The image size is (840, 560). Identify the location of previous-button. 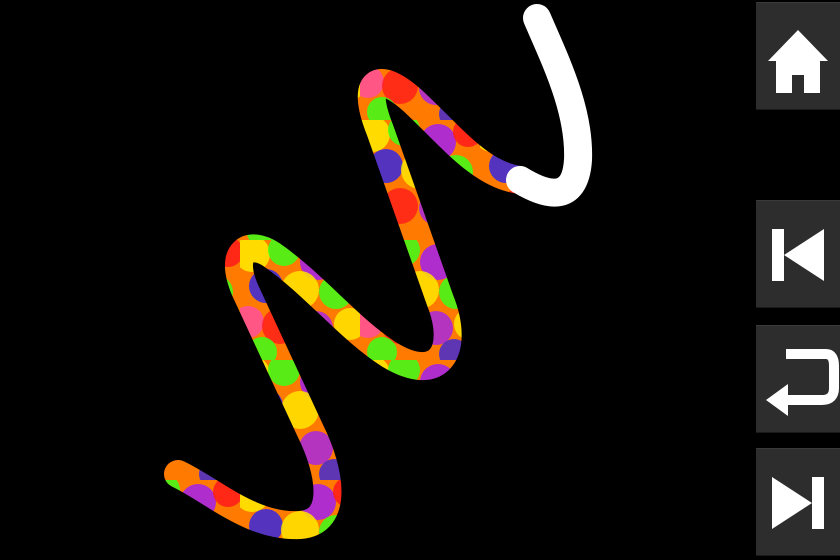
(798, 254).